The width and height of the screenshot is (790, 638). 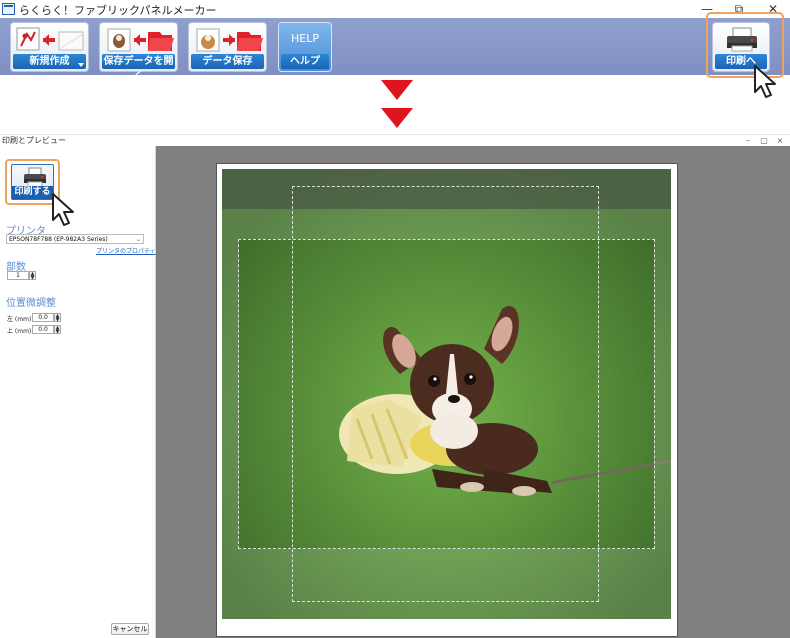 What do you see at coordinates (126, 250) in the screenshot?
I see `printer-properties-link: プリンタのプロパティ` at bounding box center [126, 250].